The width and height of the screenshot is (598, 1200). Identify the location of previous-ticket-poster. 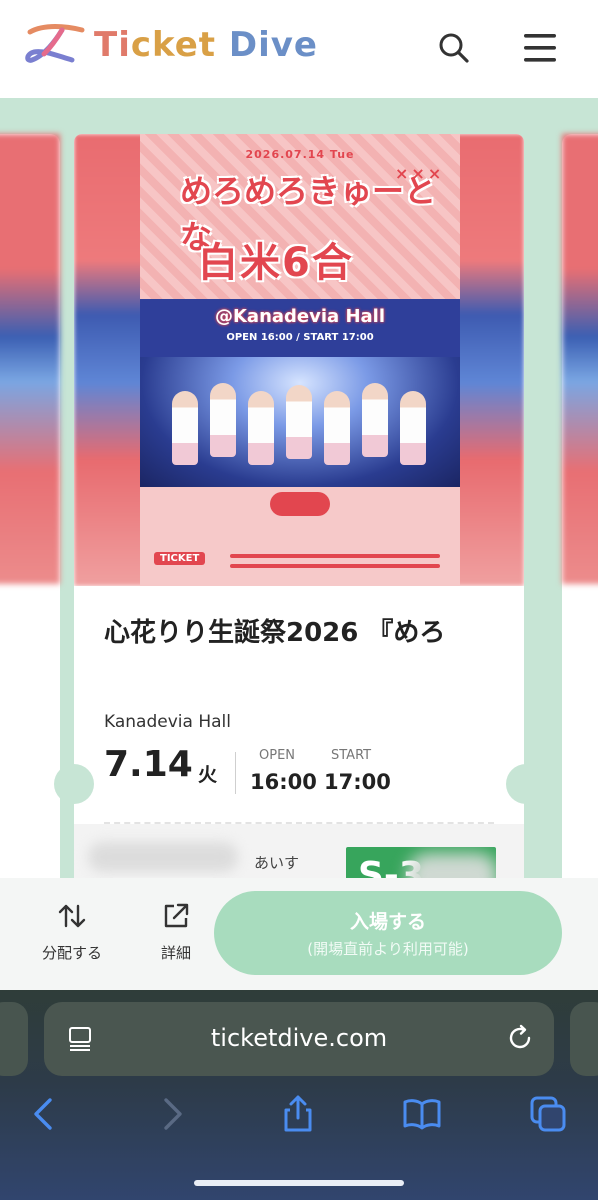
(30, 359).